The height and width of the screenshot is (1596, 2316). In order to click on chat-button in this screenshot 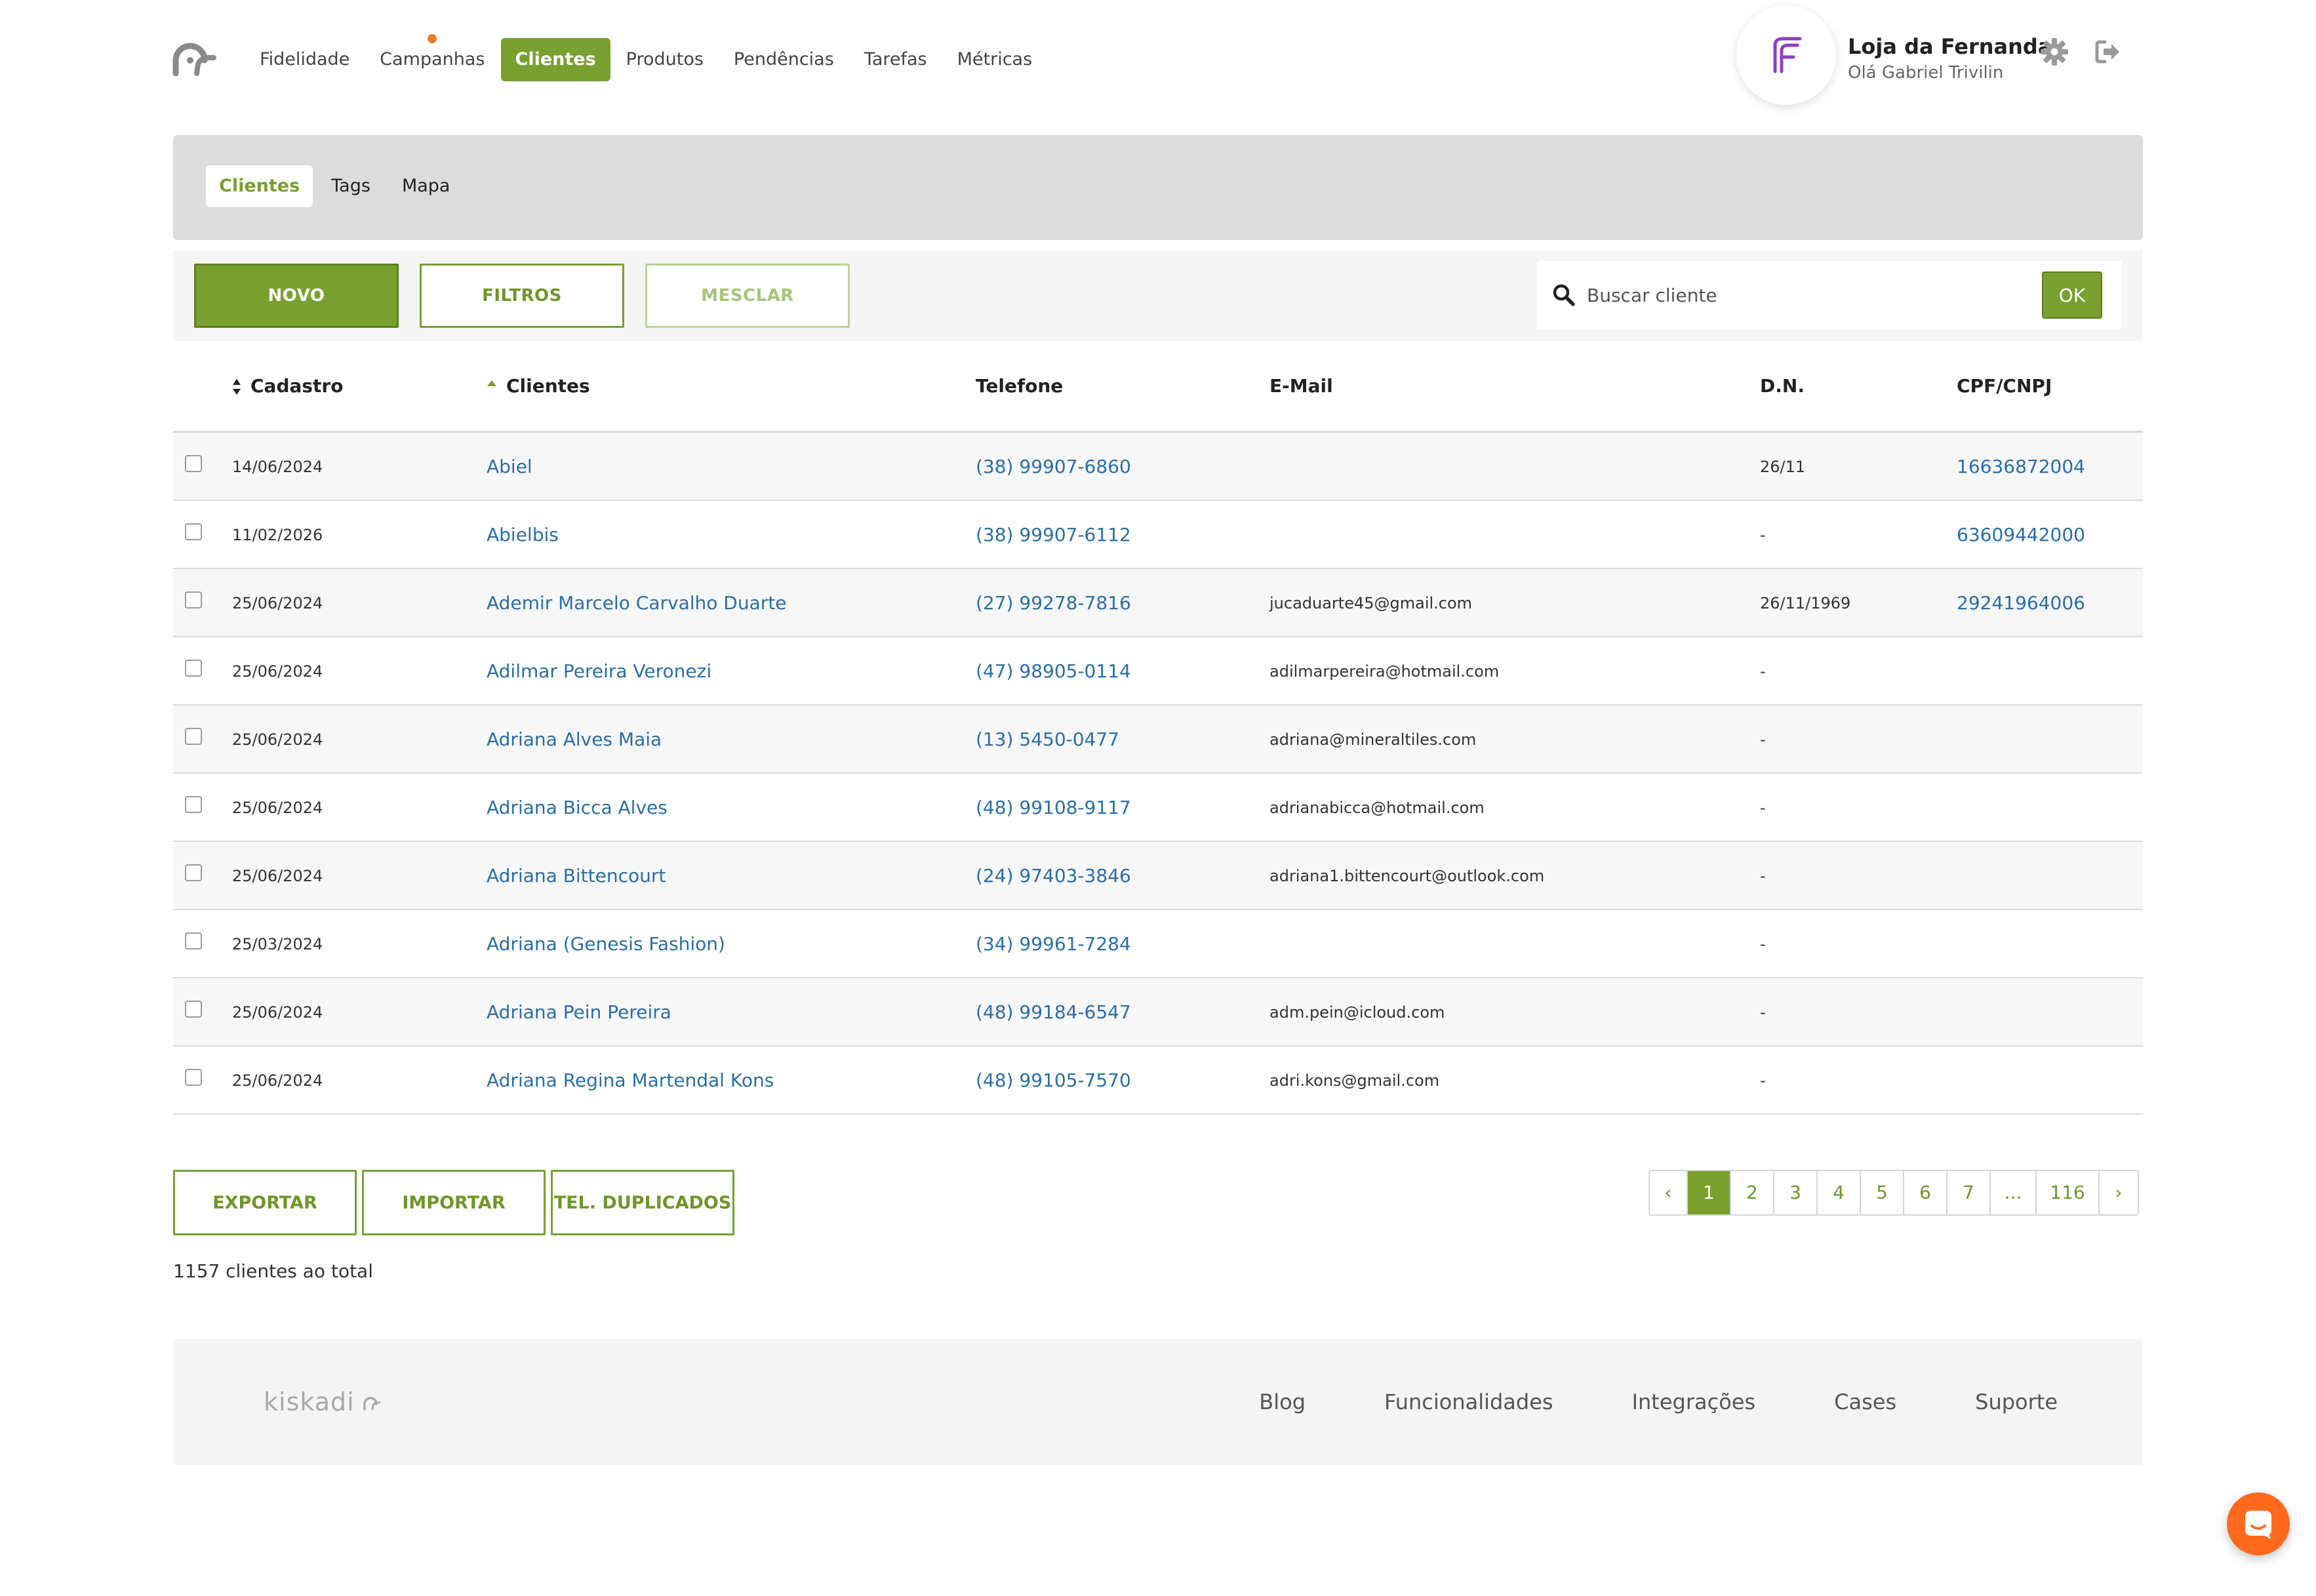, I will do `click(2258, 1523)`.